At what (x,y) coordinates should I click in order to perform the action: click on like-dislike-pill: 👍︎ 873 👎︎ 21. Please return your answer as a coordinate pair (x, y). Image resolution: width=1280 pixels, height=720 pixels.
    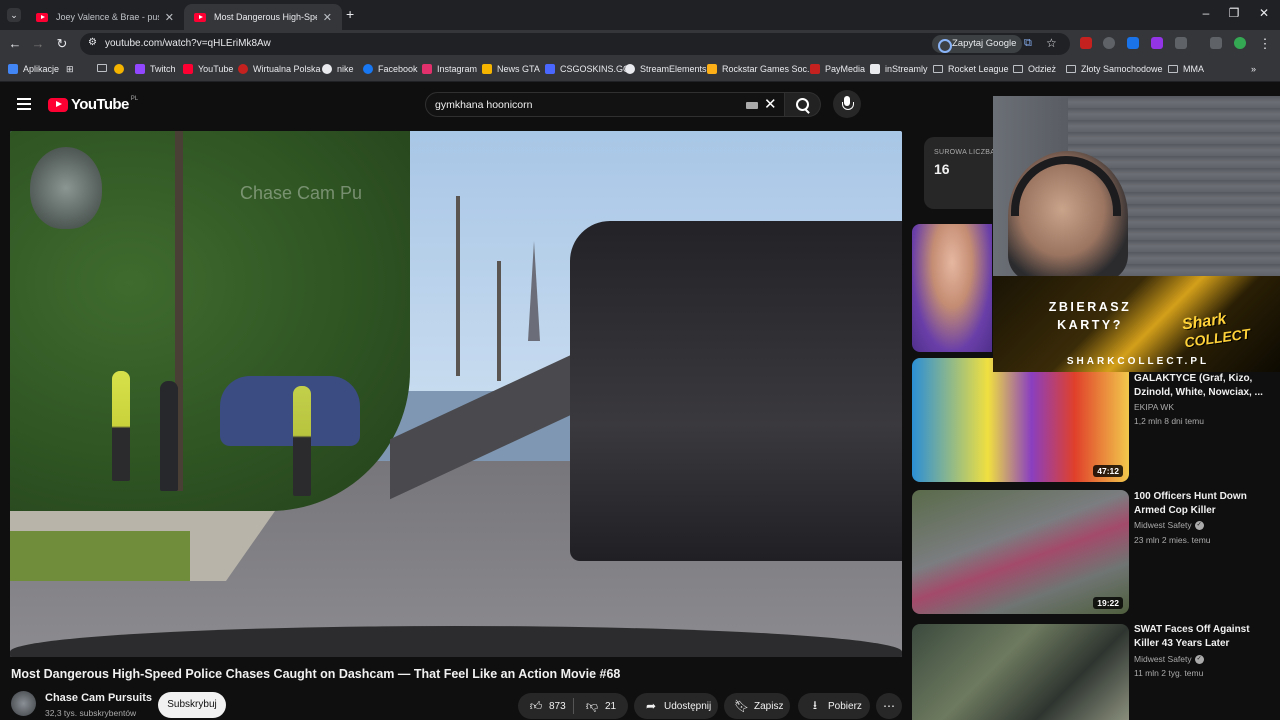
    Looking at the image, I should click on (573, 706).